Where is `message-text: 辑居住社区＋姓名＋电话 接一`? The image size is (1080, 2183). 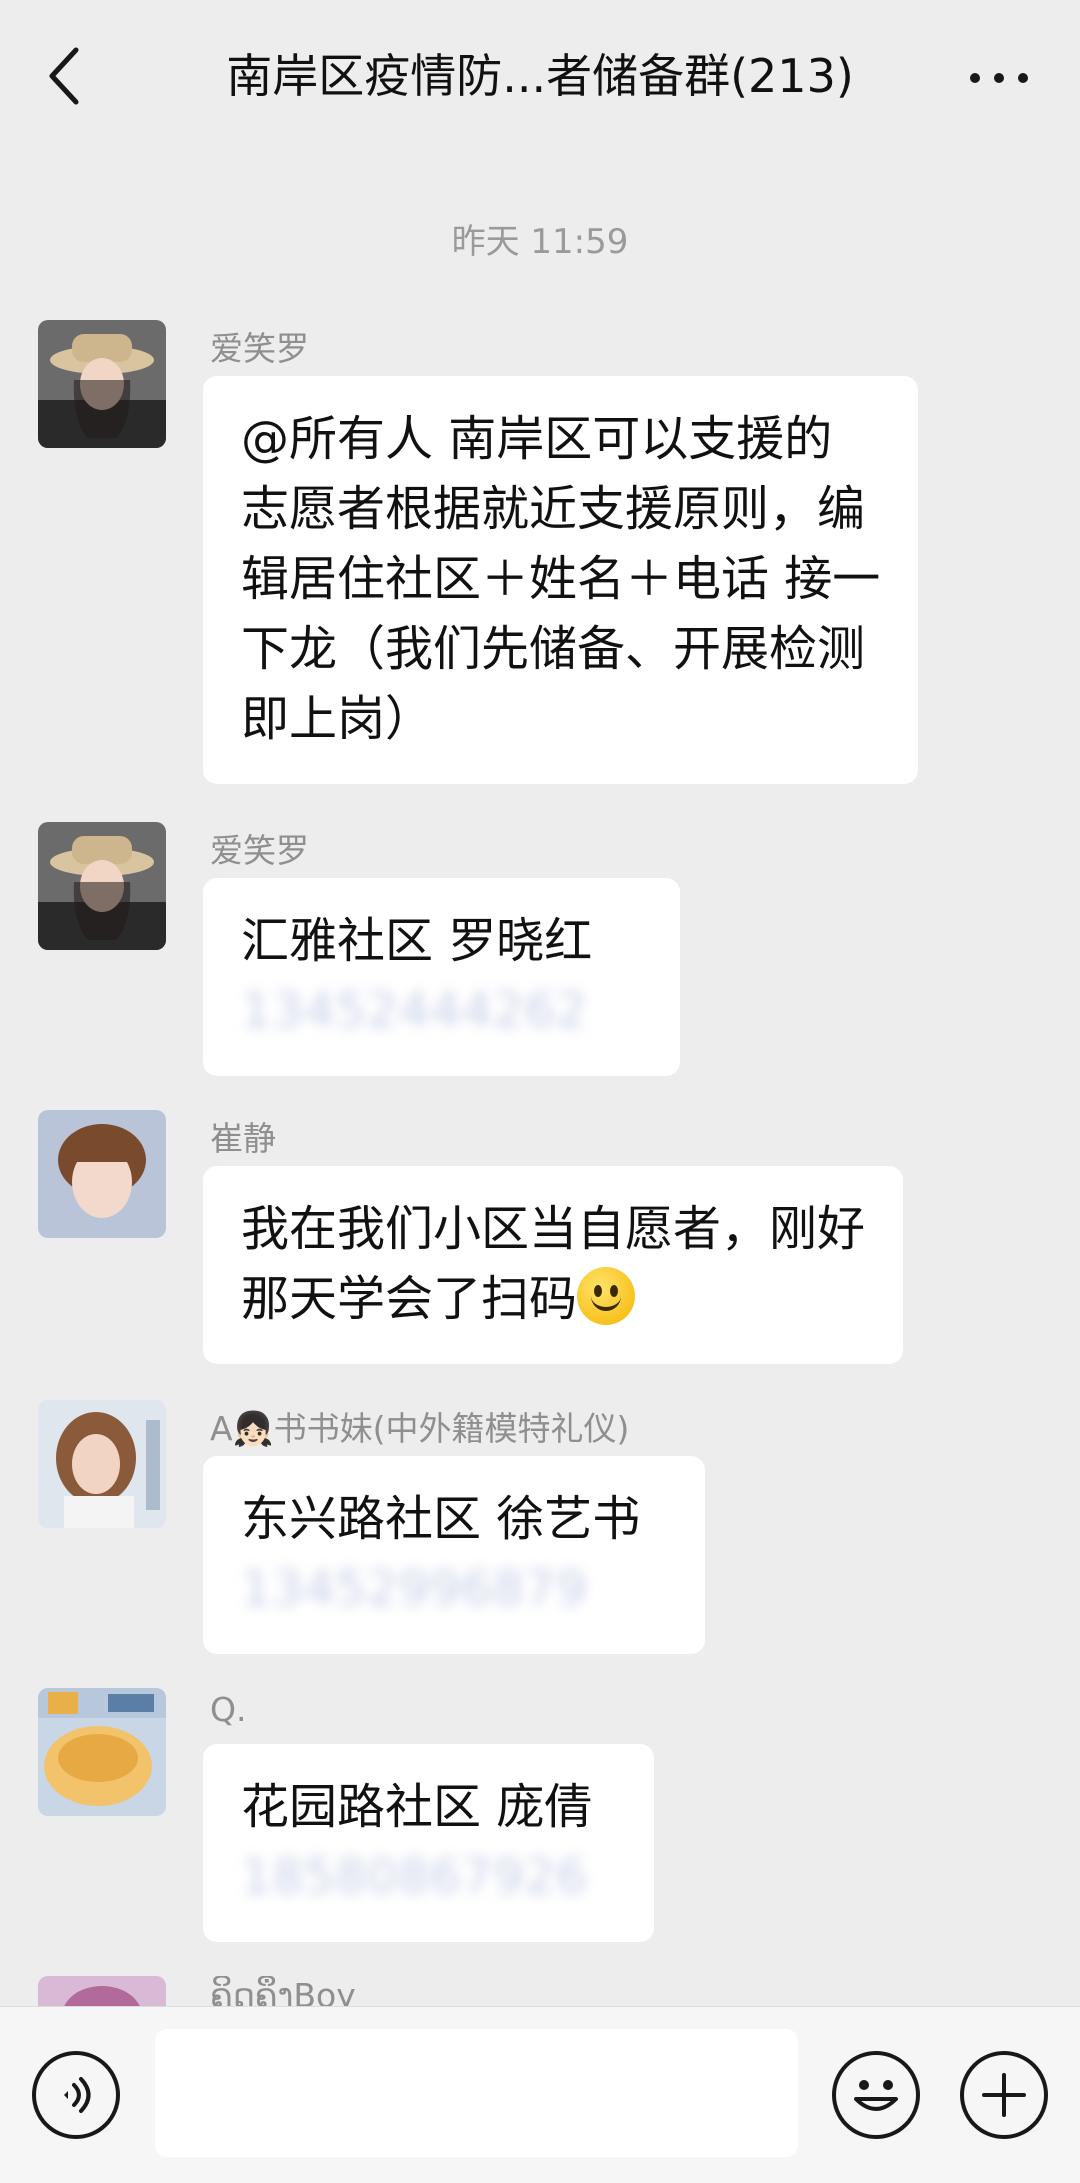
message-text: 辑居住社区＋姓名＋电话 接一 is located at coordinates (561, 579).